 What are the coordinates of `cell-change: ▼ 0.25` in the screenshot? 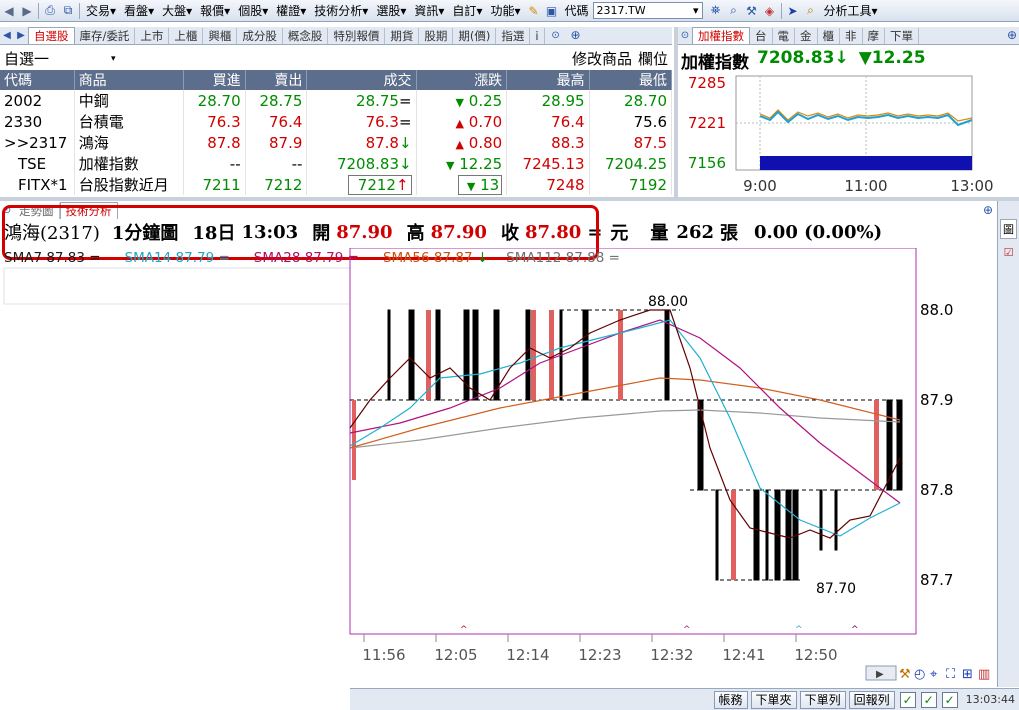 It's located at (462, 100).